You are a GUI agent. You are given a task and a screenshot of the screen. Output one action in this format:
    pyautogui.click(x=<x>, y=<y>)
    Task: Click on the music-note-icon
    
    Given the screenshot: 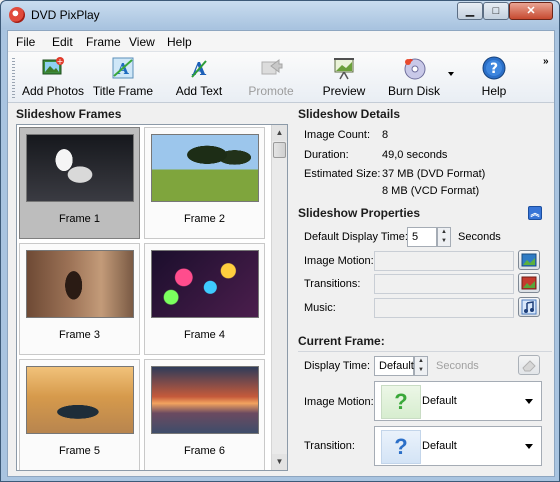 What is the action you would take?
    pyautogui.click(x=529, y=307)
    